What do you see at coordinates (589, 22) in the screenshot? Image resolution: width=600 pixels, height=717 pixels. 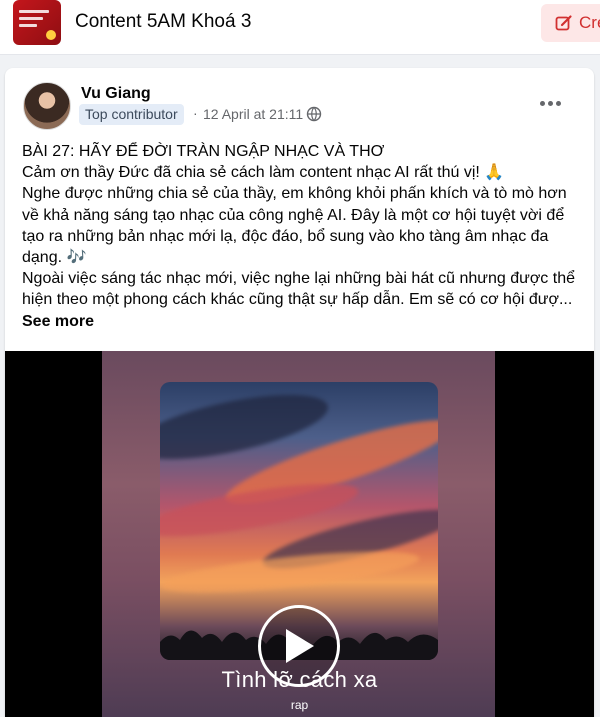 I see `create-post-label: Cre` at bounding box center [589, 22].